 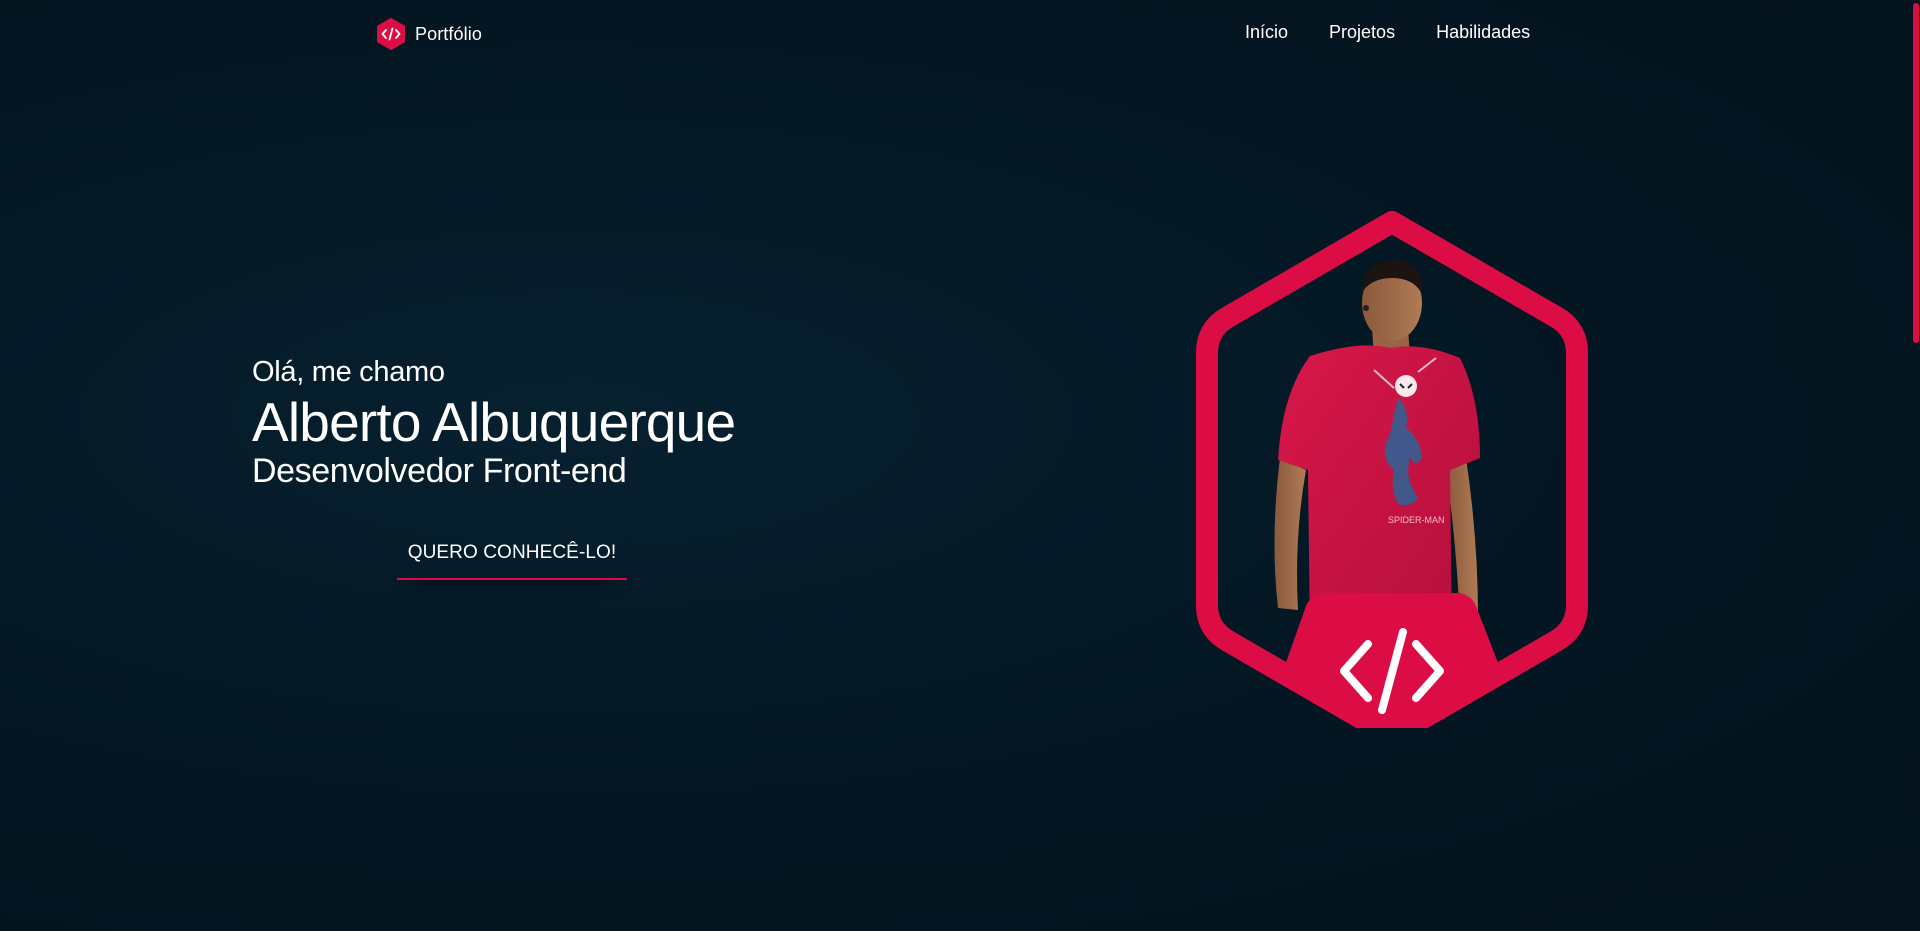 I want to click on main-nav: Início Projetos Habilidades, so click(x=1387, y=32).